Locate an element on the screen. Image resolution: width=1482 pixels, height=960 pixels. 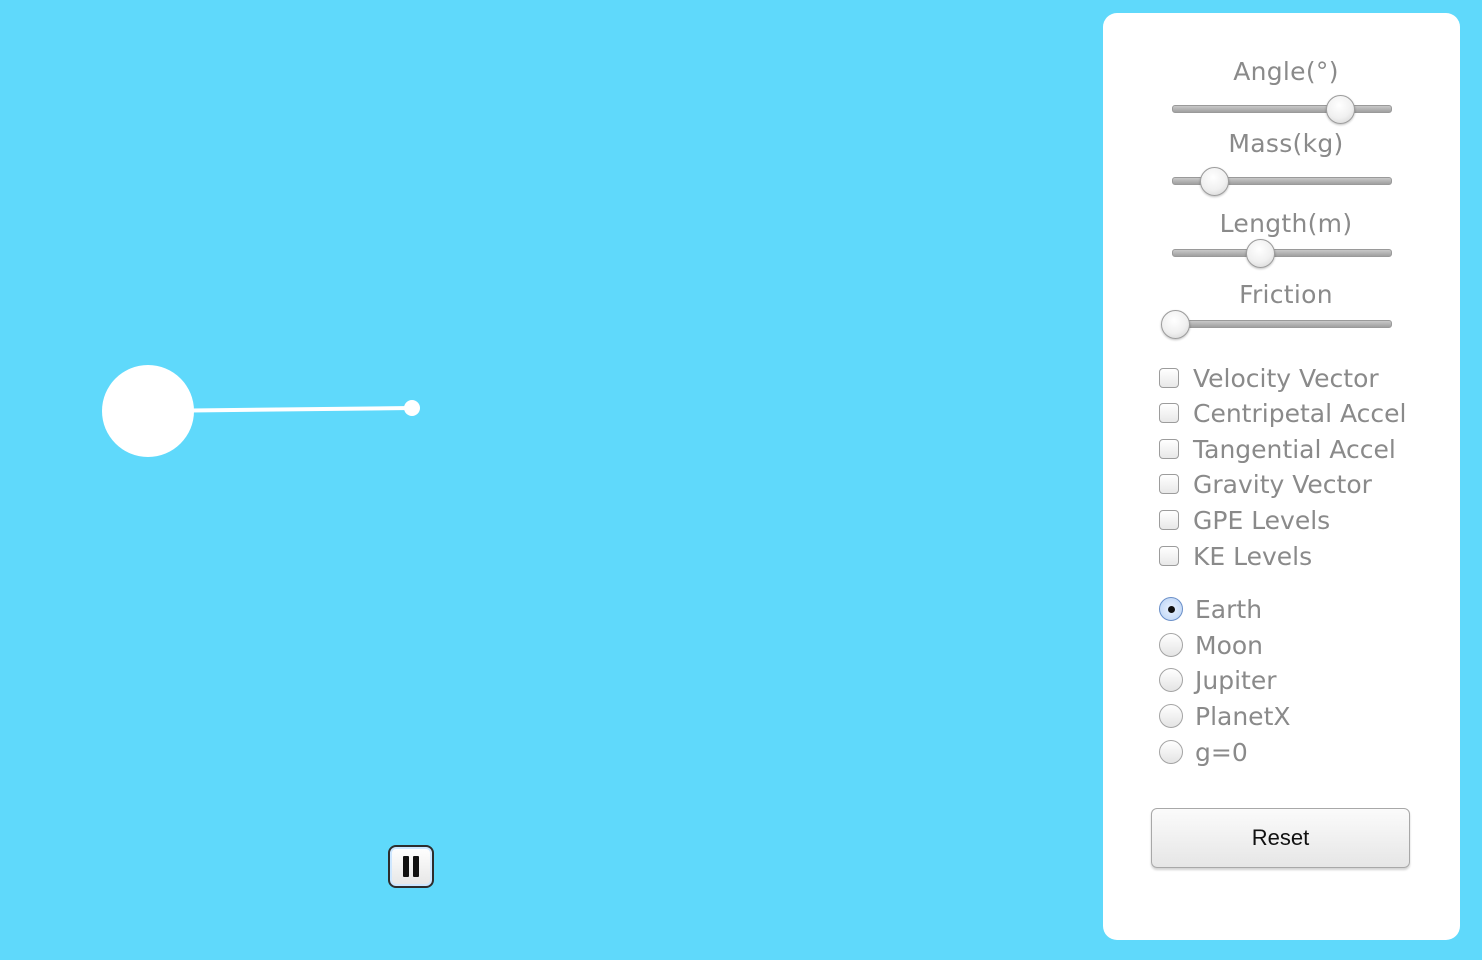
radio-selected-dot is located at coordinates (1171, 609).